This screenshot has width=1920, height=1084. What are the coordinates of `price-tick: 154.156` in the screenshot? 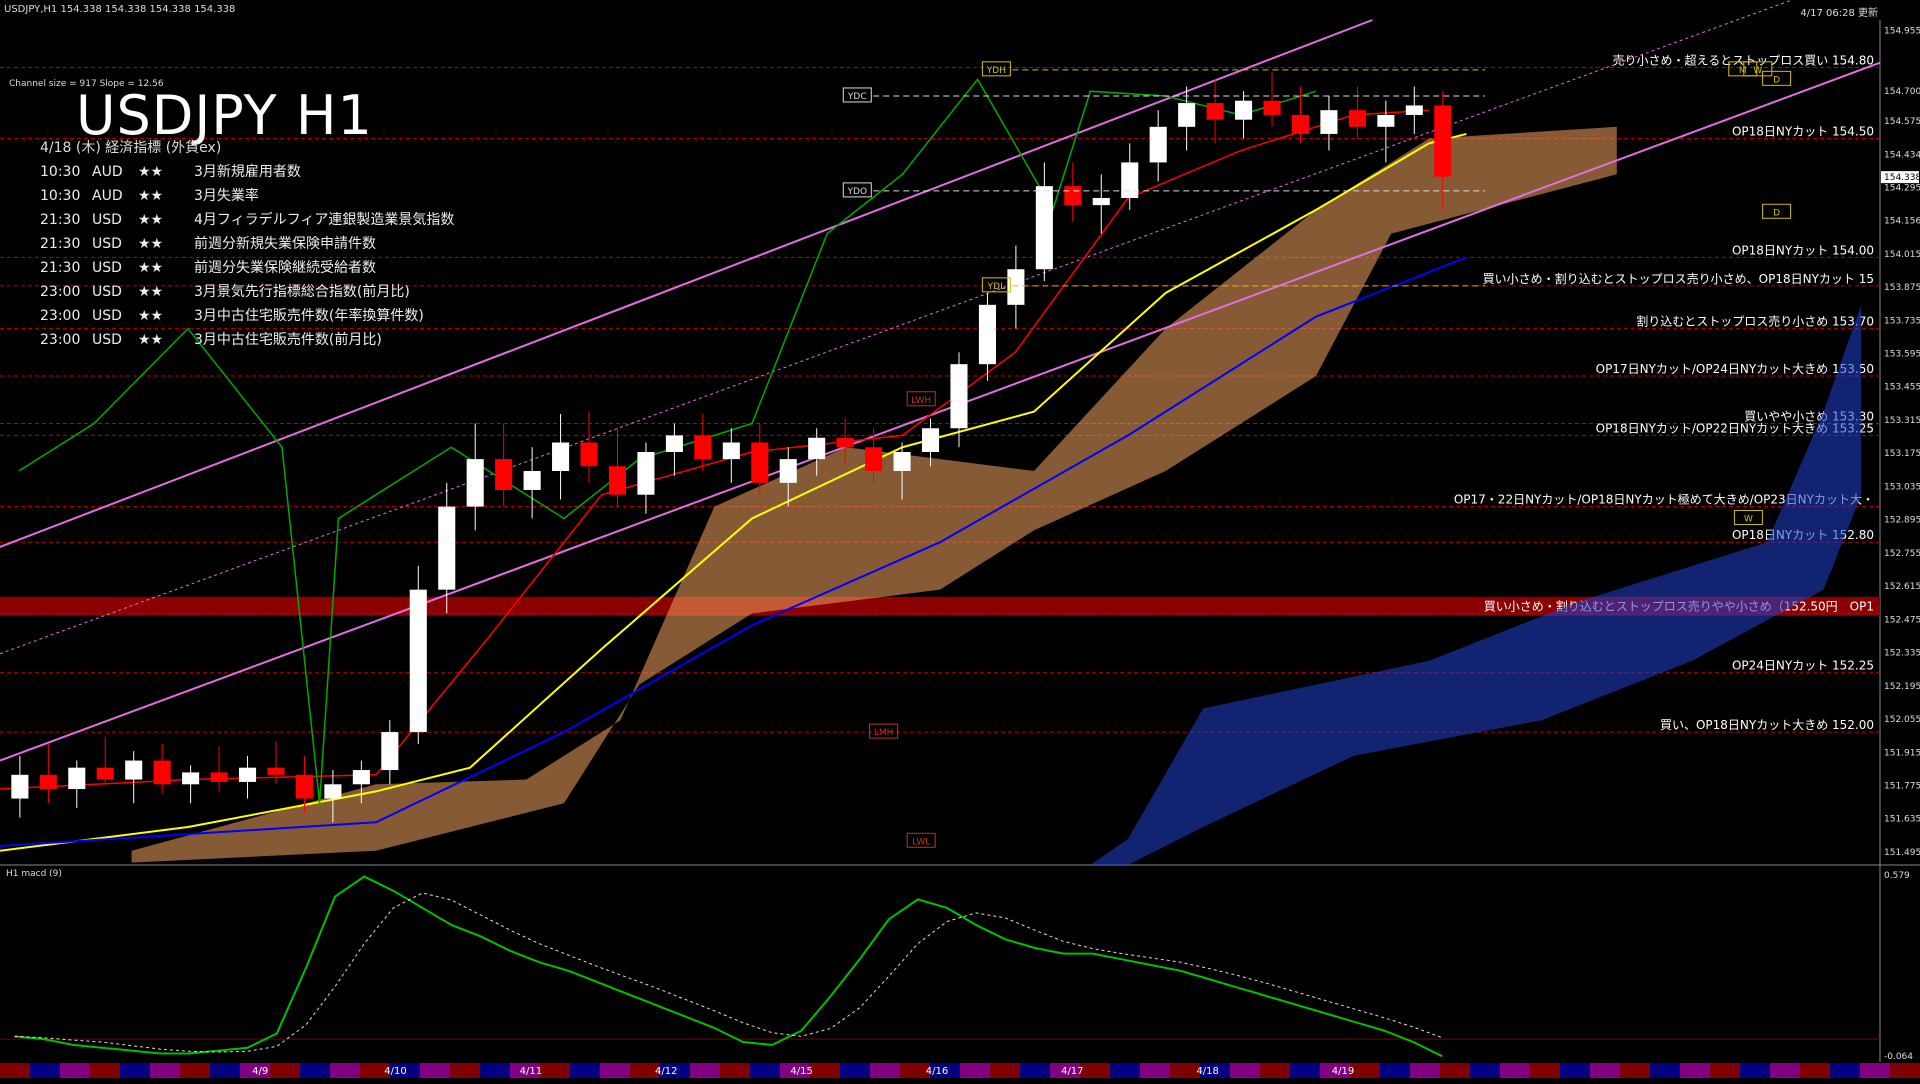 It's located at (1902, 221).